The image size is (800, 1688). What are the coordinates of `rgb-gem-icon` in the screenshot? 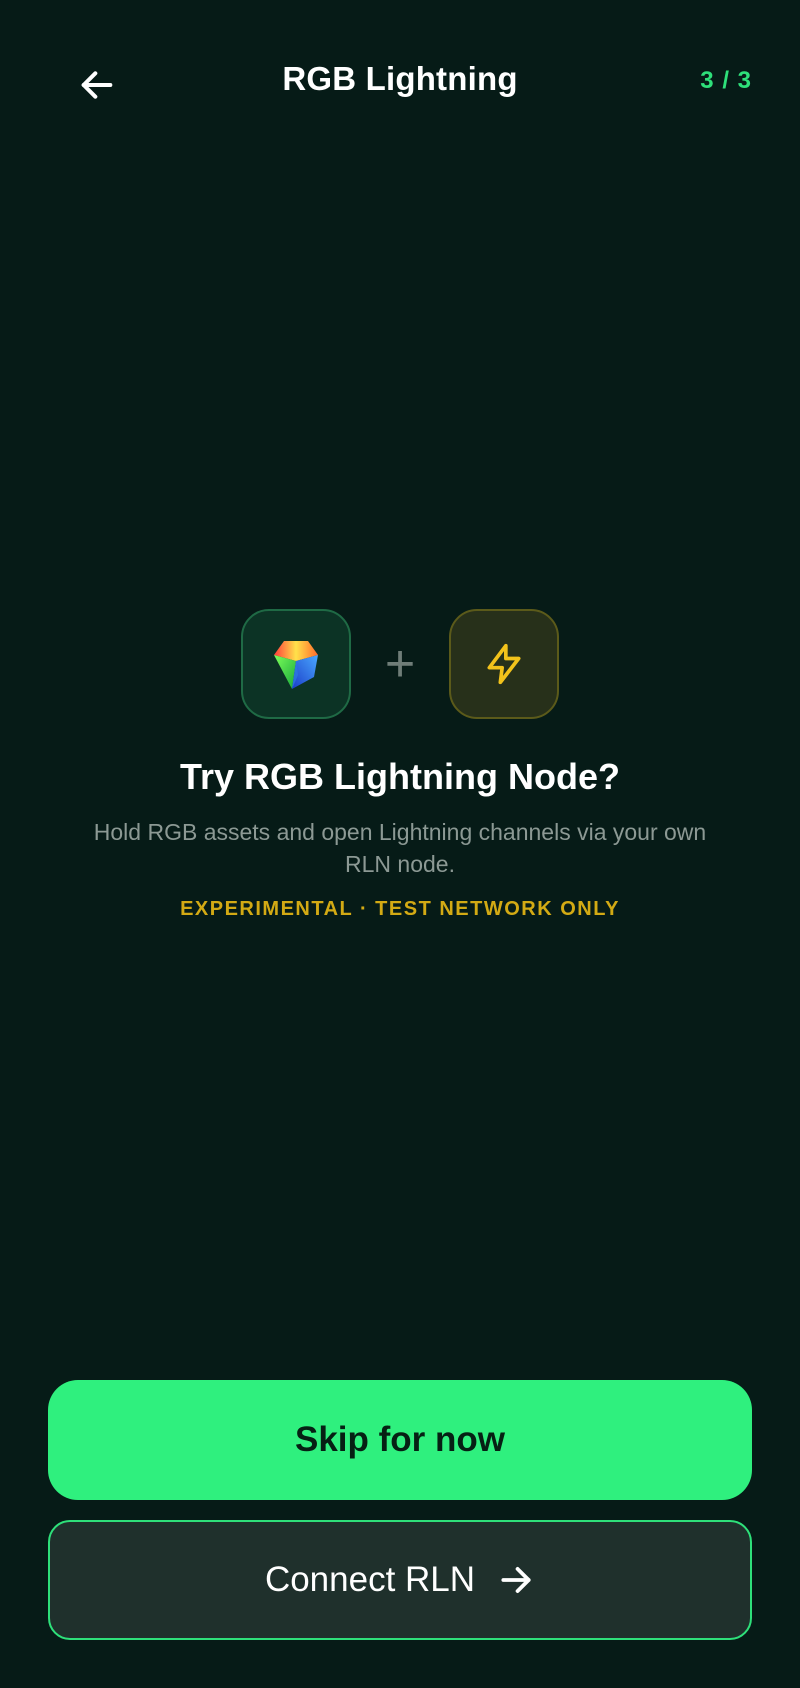 It's located at (296, 665).